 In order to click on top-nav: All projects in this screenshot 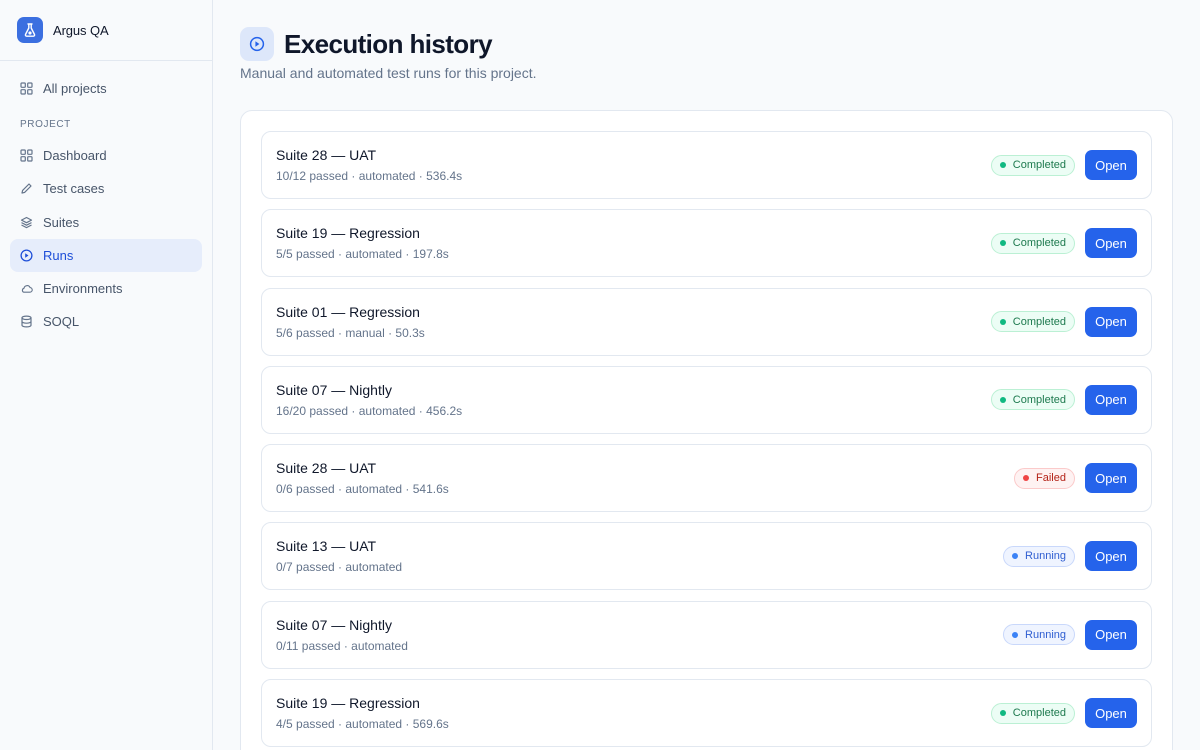, I will do `click(106, 88)`.